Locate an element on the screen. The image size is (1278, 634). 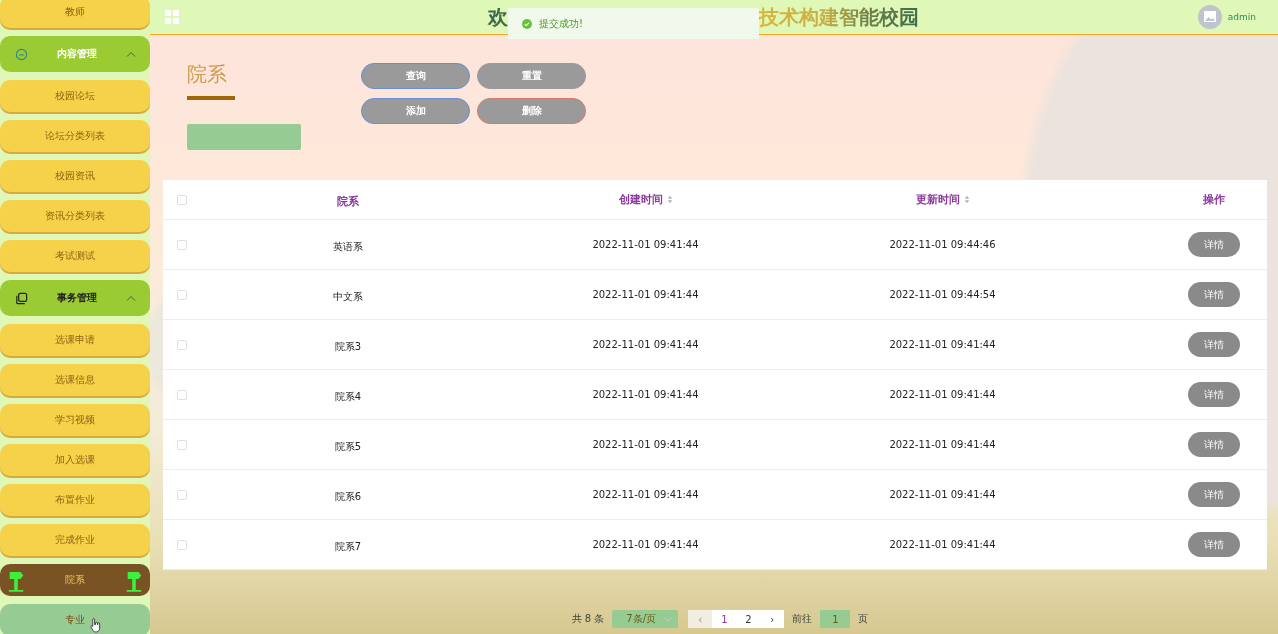
total-count: 共 8 条 is located at coordinates (588, 619).